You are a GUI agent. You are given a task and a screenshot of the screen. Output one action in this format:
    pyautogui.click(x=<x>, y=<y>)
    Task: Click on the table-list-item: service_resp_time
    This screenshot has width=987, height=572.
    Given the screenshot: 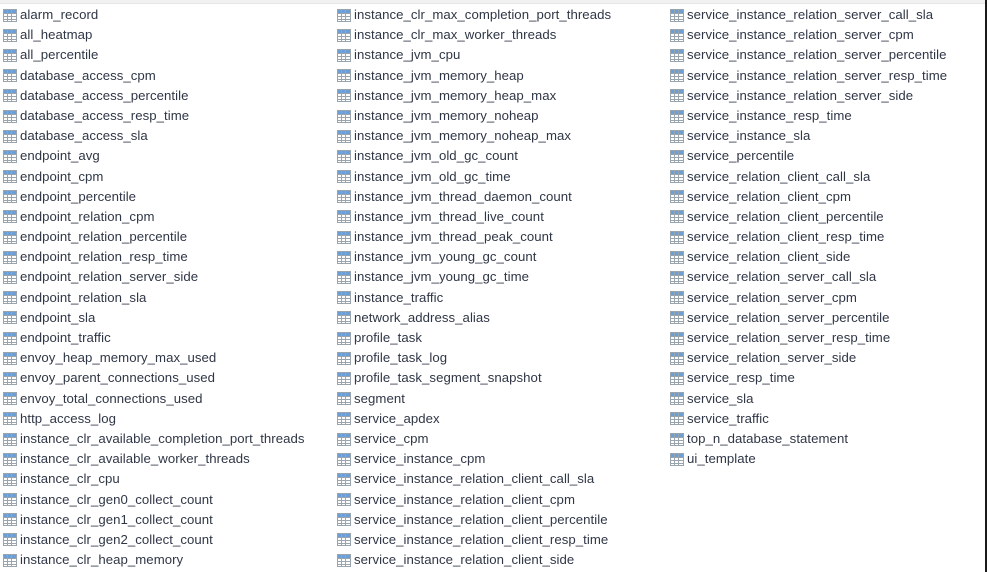 What is the action you would take?
    pyautogui.click(x=826, y=378)
    